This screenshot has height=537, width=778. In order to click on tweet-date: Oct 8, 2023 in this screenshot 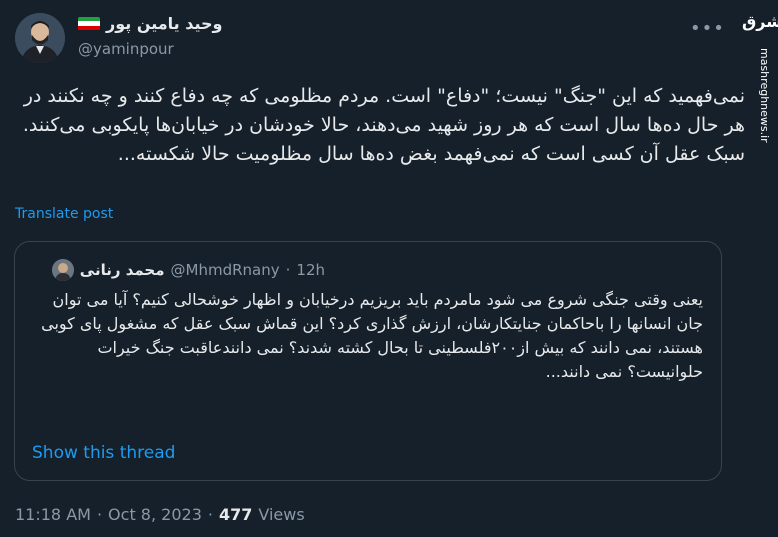, I will do `click(155, 514)`.